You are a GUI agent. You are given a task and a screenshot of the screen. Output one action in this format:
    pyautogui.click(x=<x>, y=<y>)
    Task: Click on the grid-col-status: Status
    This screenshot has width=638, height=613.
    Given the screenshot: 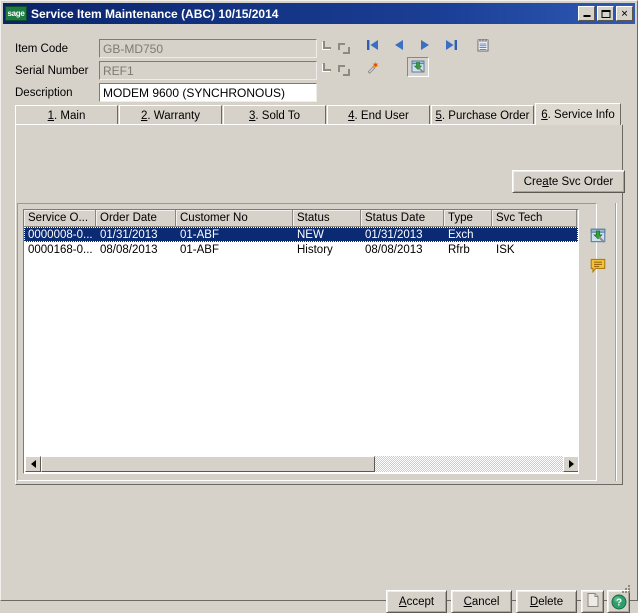 What is the action you would take?
    pyautogui.click(x=327, y=218)
    